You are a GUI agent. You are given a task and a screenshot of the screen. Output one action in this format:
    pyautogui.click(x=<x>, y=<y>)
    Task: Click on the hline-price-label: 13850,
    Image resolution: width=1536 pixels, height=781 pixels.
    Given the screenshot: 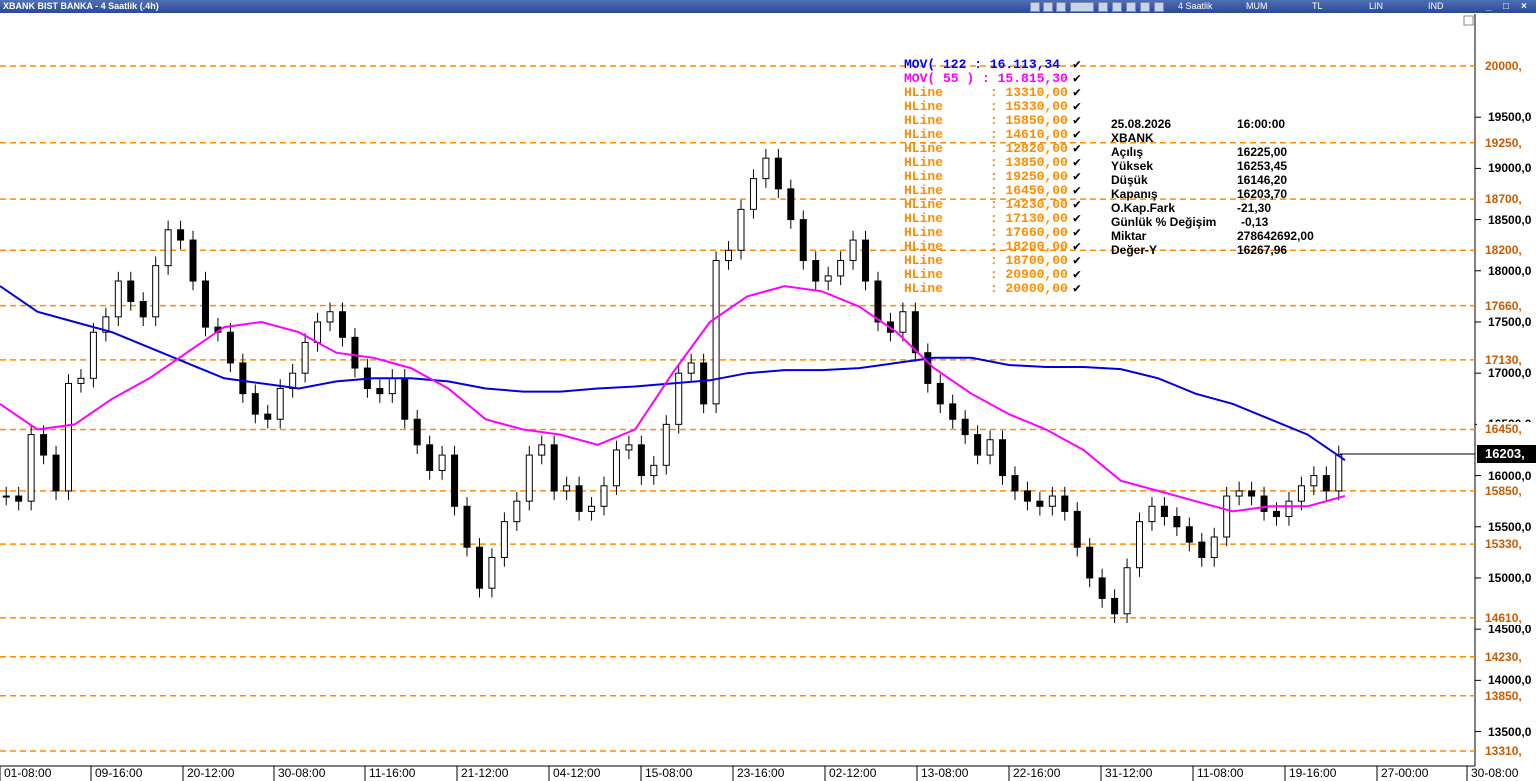 What is the action you would take?
    pyautogui.click(x=1506, y=695)
    